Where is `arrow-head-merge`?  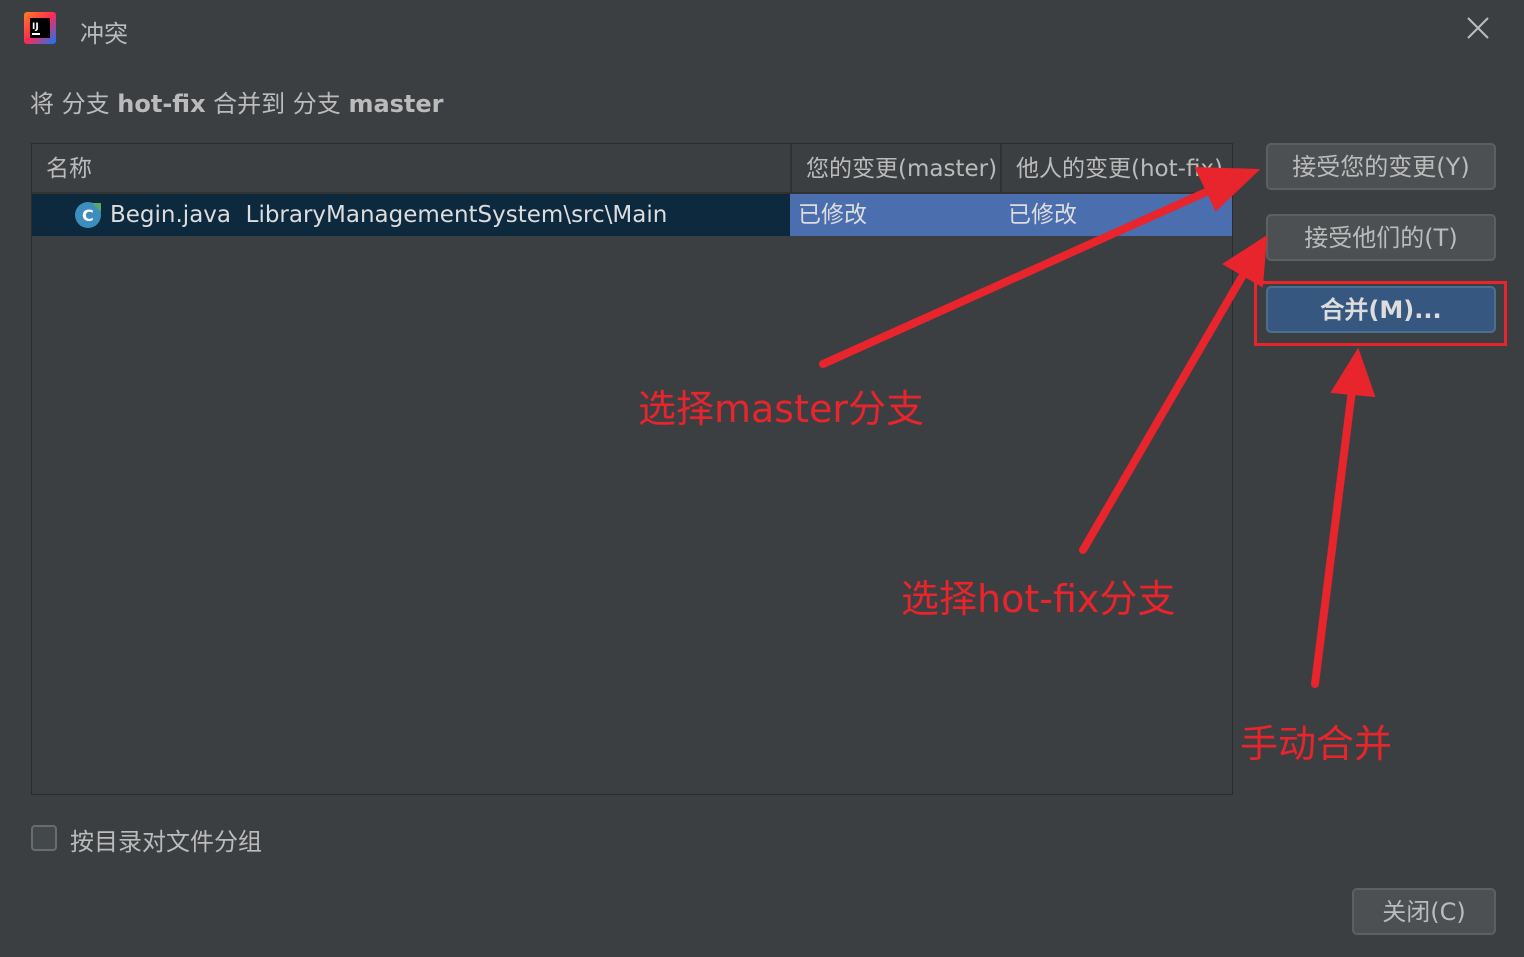 arrow-head-merge is located at coordinates (1353, 372).